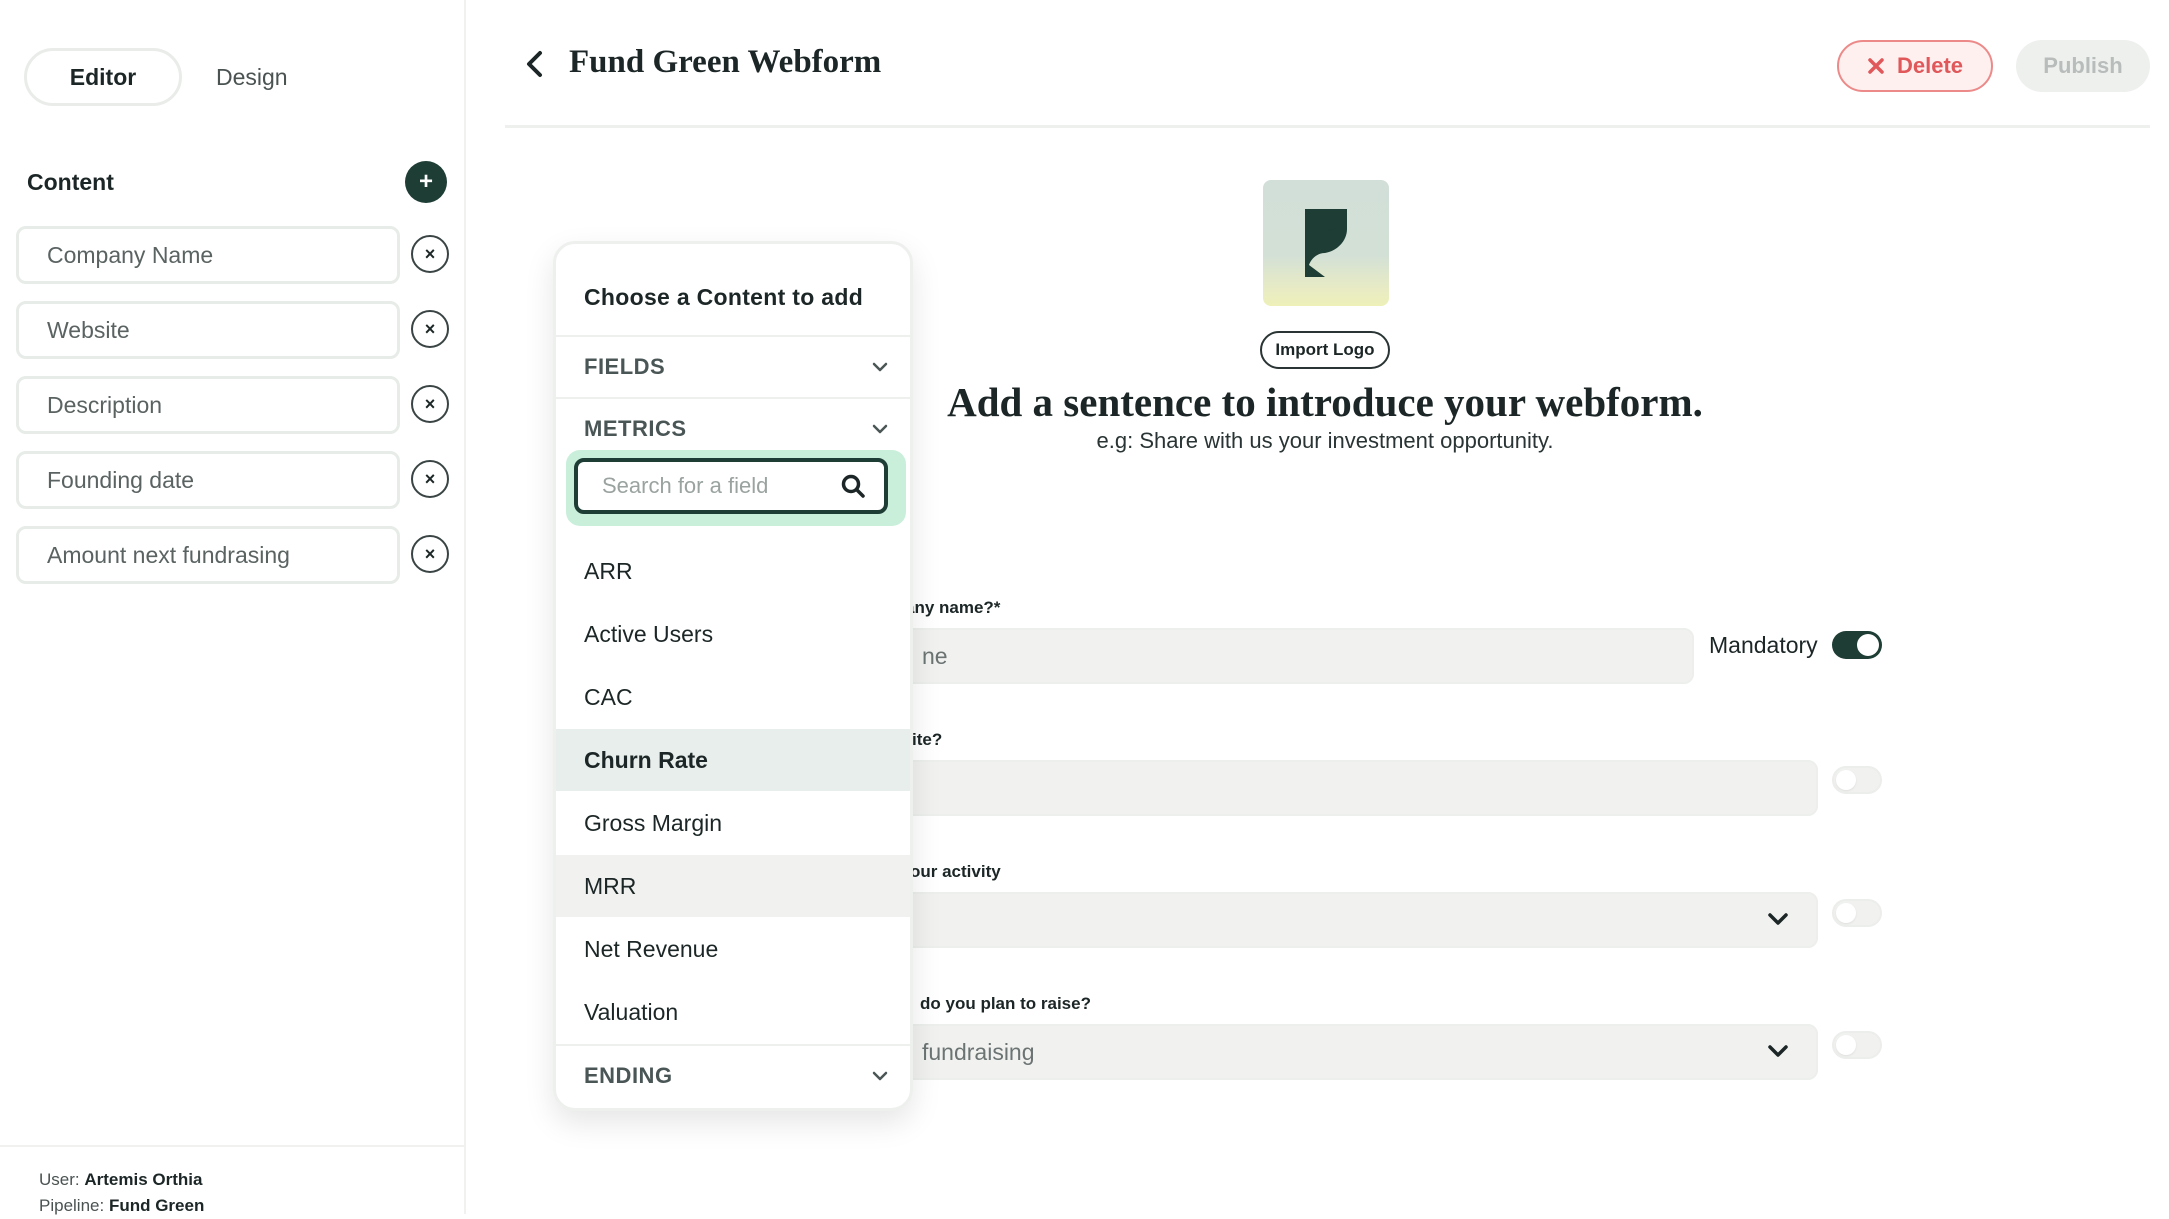 This screenshot has height=1219, width=2169. Describe the element at coordinates (156, 1205) in the screenshot. I see `pipeline-name: Fund Green` at that location.